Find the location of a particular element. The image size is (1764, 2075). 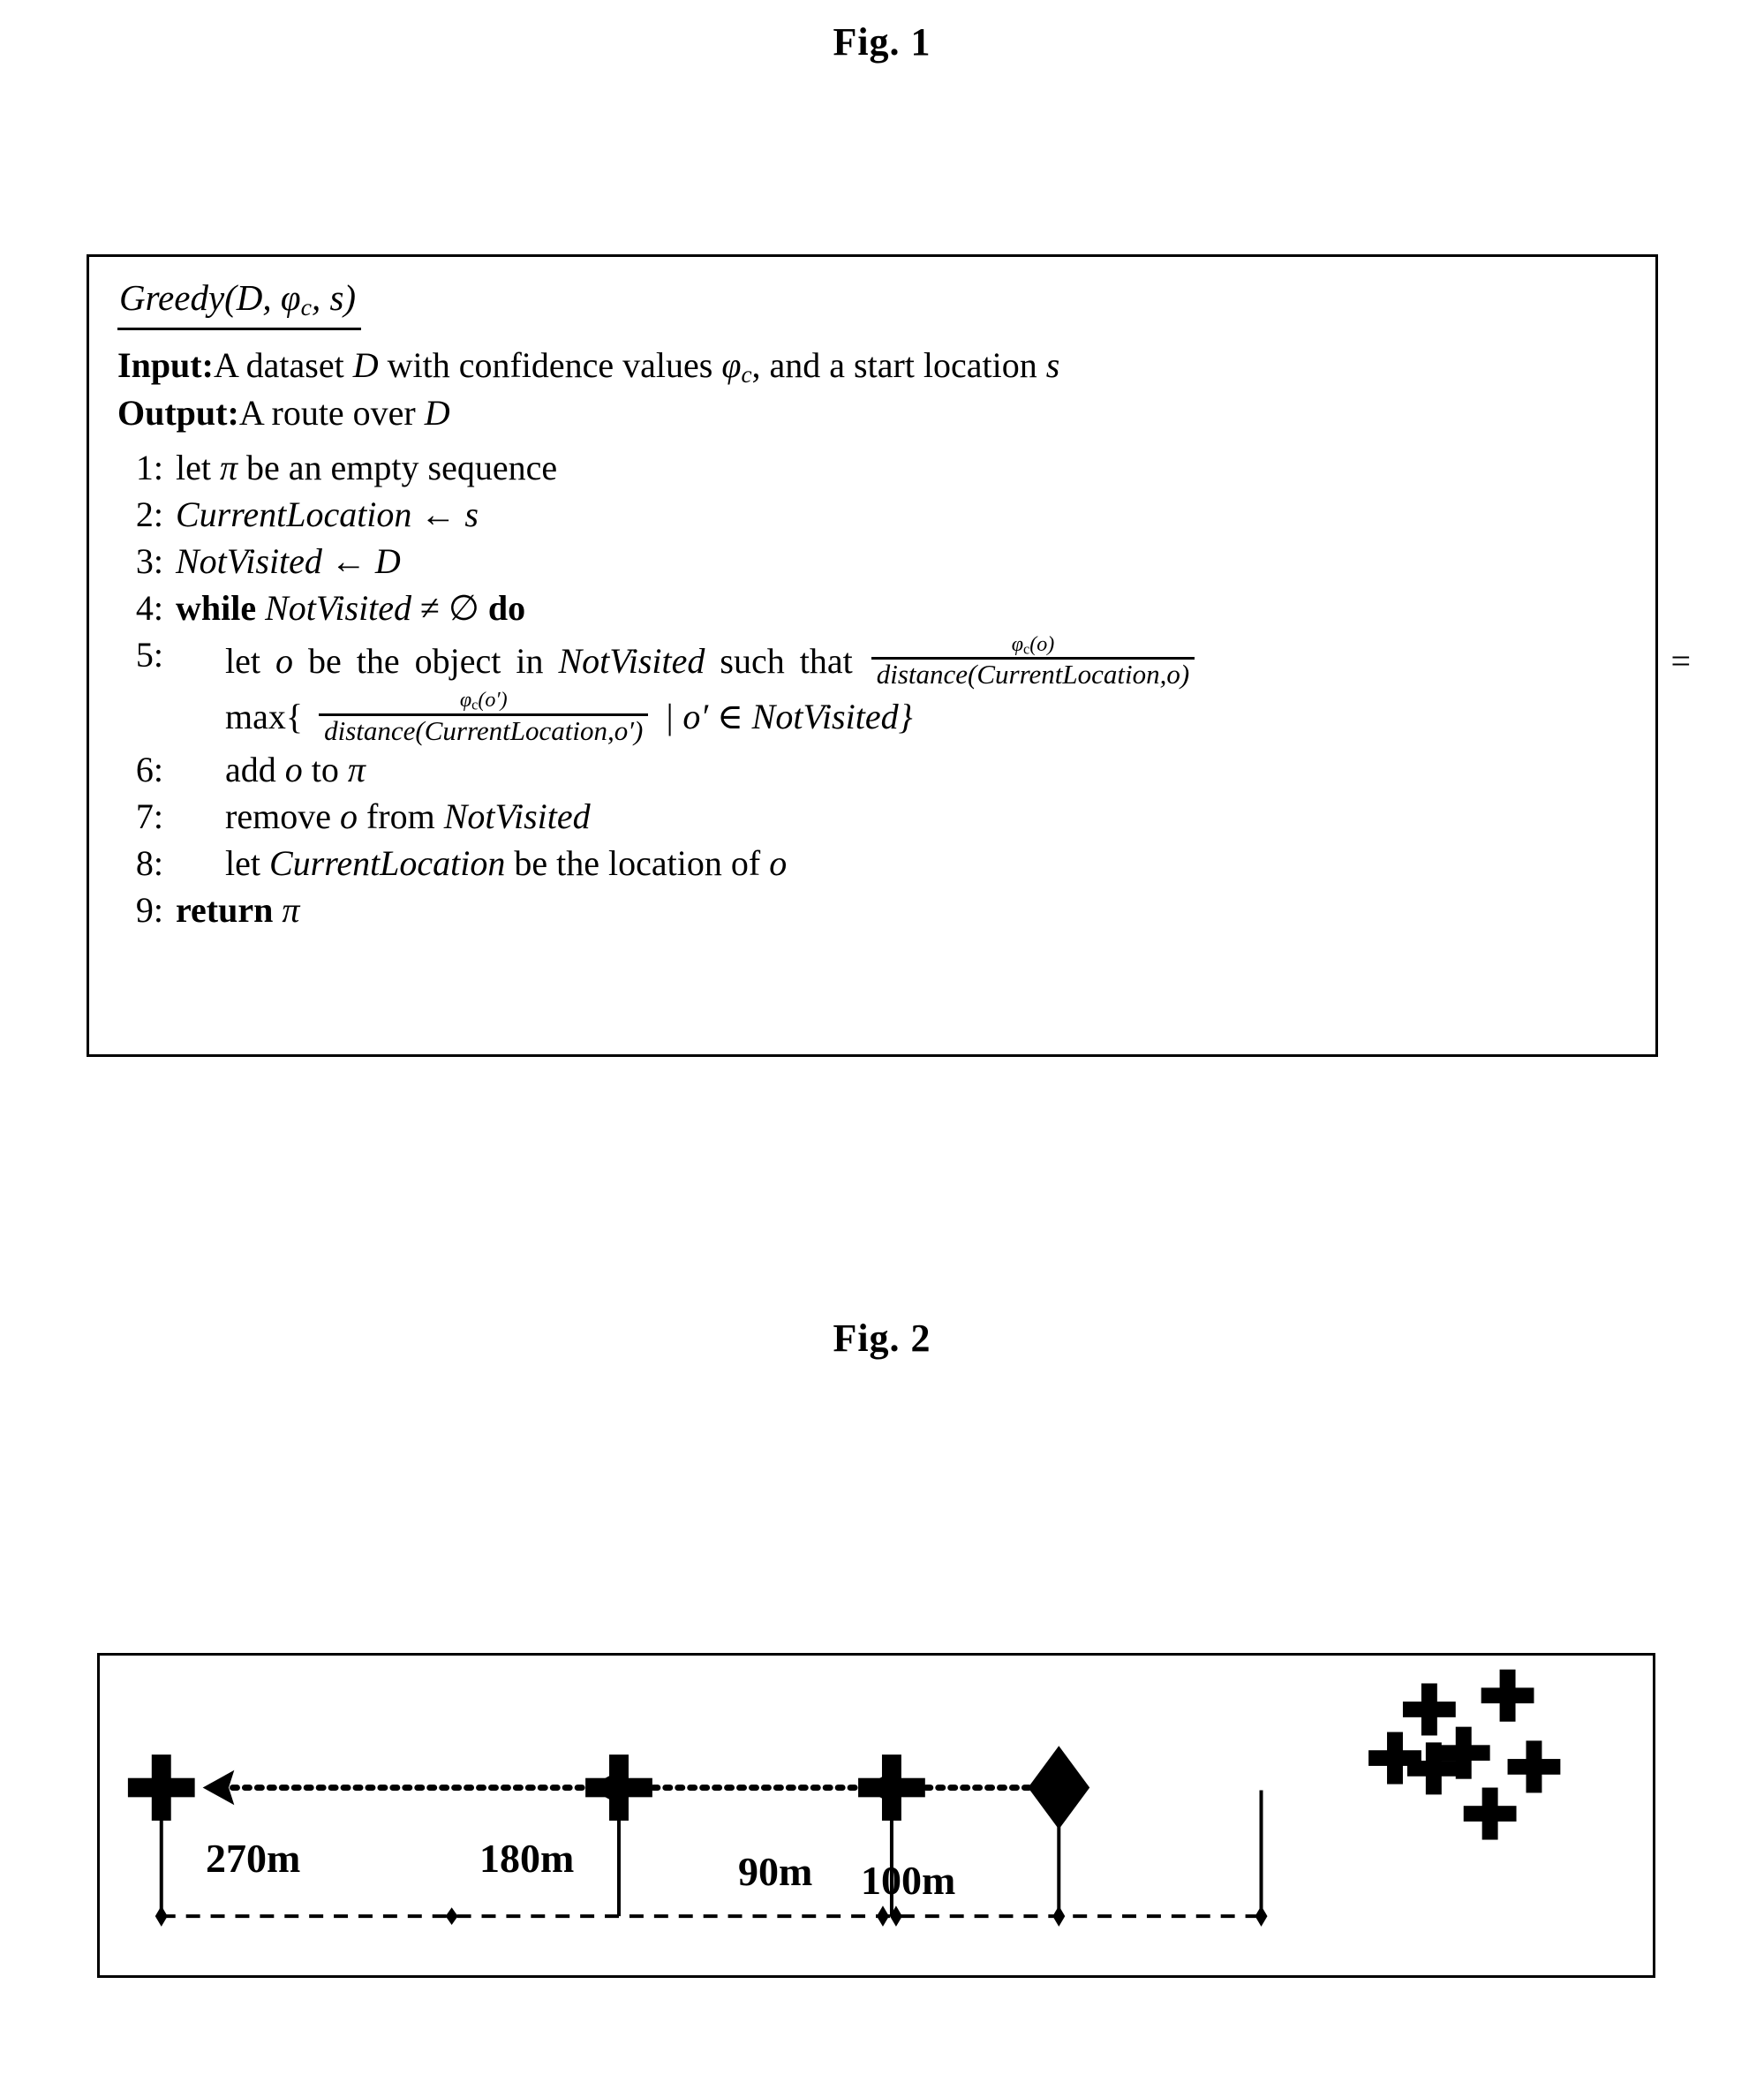

algorithm-step-4: 4: while NotVisited ≠ ∅ do is located at coordinates (877, 608).